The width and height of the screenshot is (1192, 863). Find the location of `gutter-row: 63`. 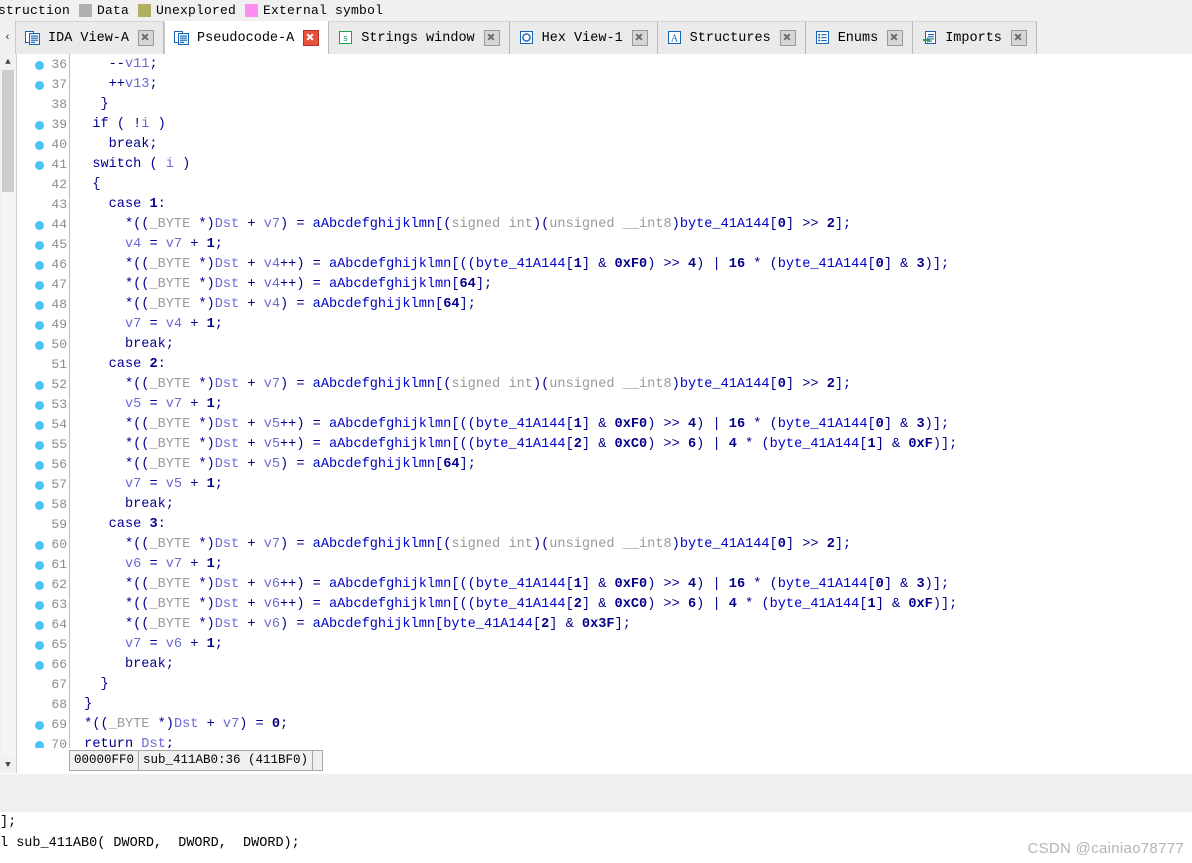

gutter-row: 63 is located at coordinates (43, 605).